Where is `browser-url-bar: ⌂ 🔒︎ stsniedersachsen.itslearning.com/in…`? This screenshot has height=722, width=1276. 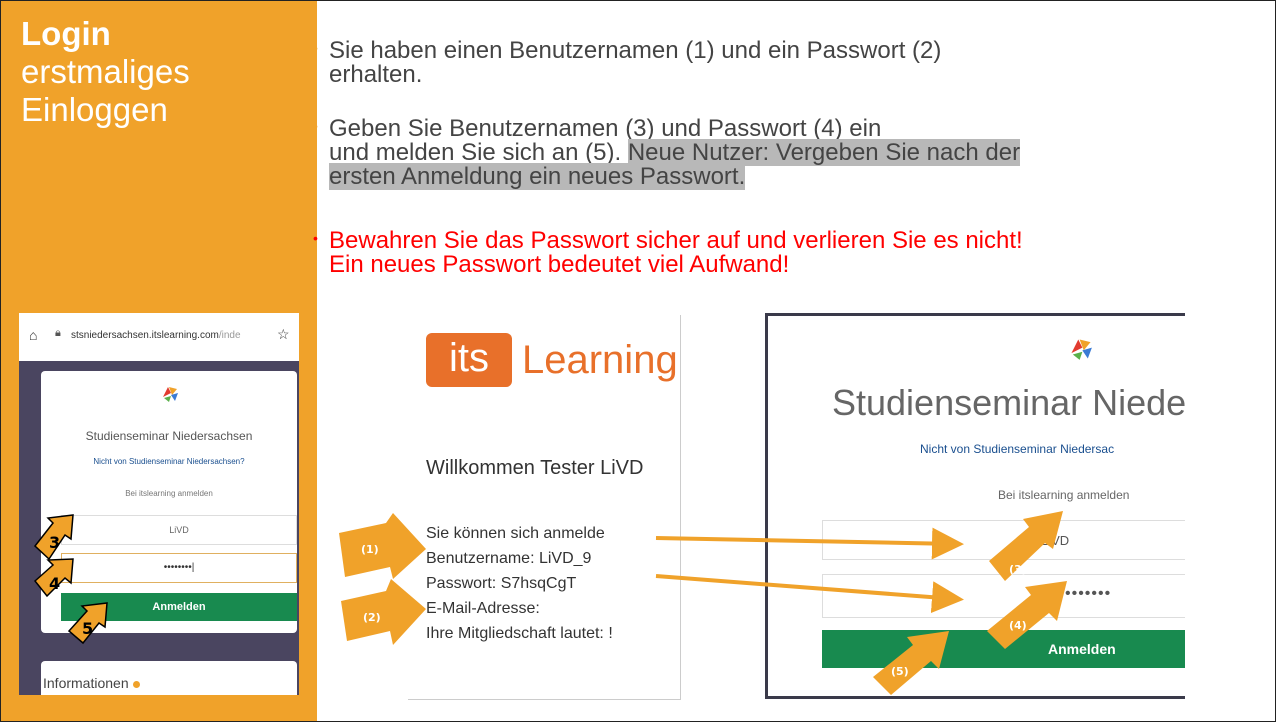 browser-url-bar: ⌂ 🔒︎ stsniedersachsen.itslearning.com/in… is located at coordinates (159, 337).